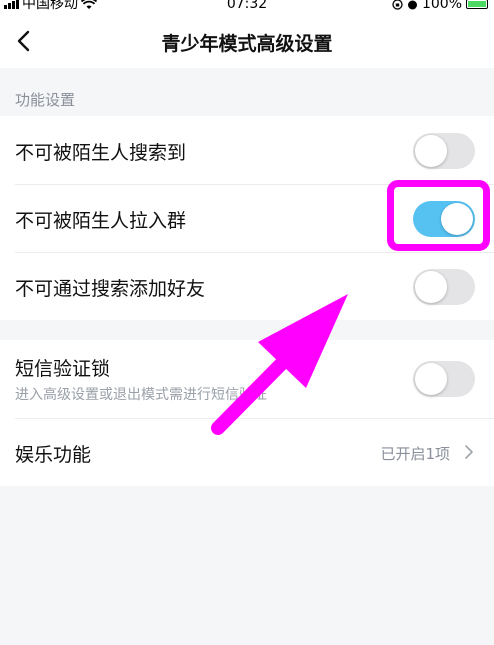  Describe the element at coordinates (101, 221) in the screenshot. I see `setting-label: 不可被陌生人拉入群` at that location.